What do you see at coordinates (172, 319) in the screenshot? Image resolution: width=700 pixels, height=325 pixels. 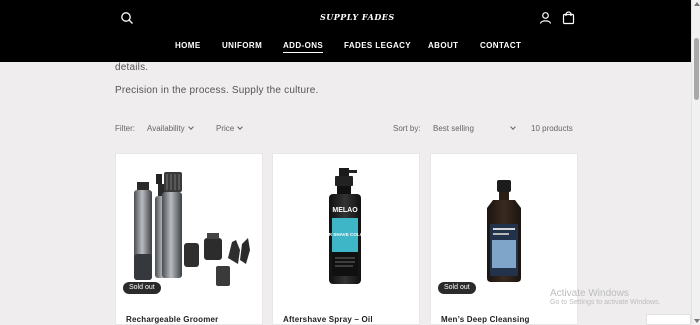 I see `product-title: Rechargeable Groomer` at bounding box center [172, 319].